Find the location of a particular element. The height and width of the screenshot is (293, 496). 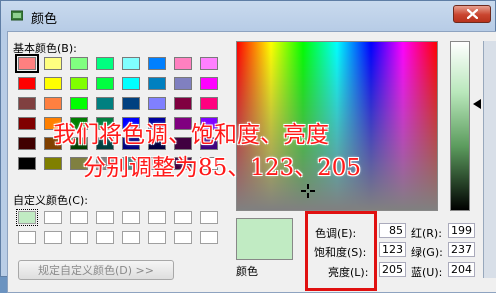

crosshair-icon is located at coordinates (308, 191).